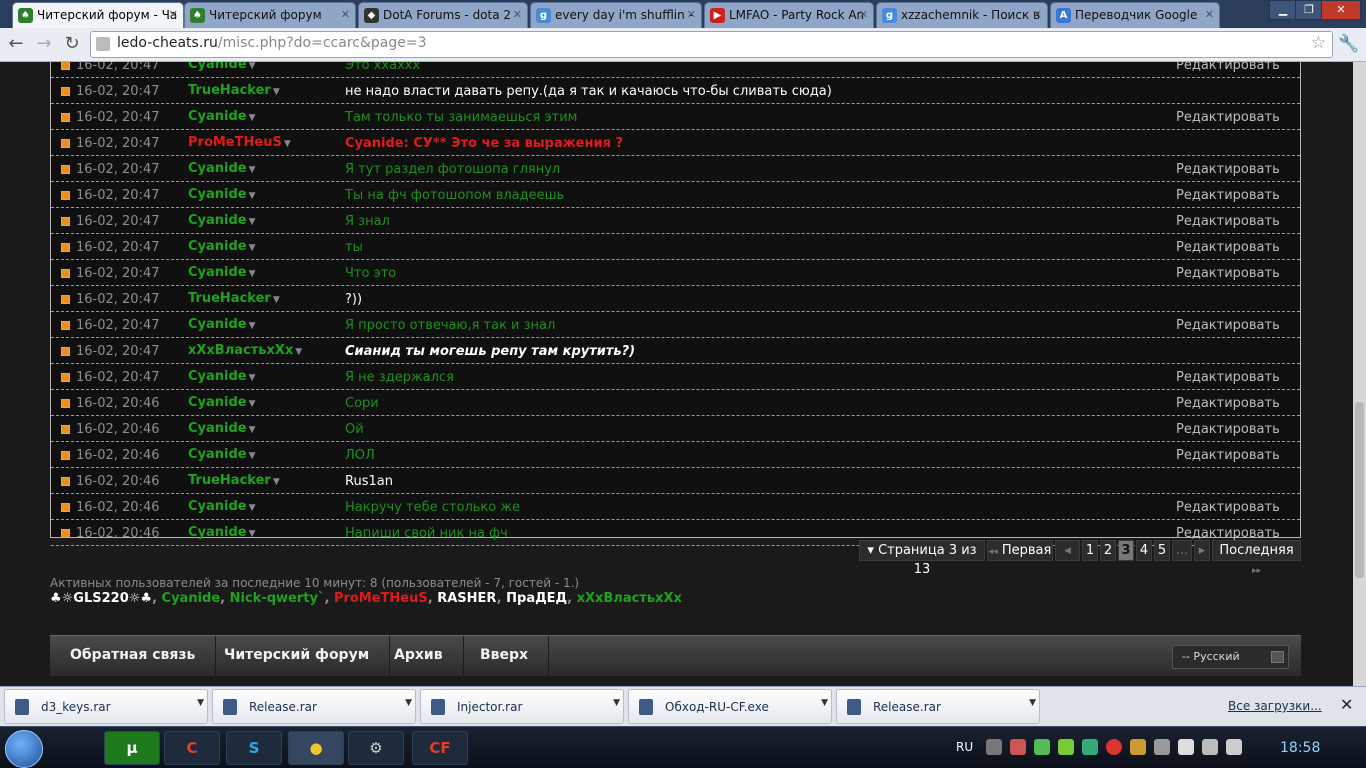 The height and width of the screenshot is (768, 1366). What do you see at coordinates (72, 45) in the screenshot?
I see `reload-icon: ↻` at bounding box center [72, 45].